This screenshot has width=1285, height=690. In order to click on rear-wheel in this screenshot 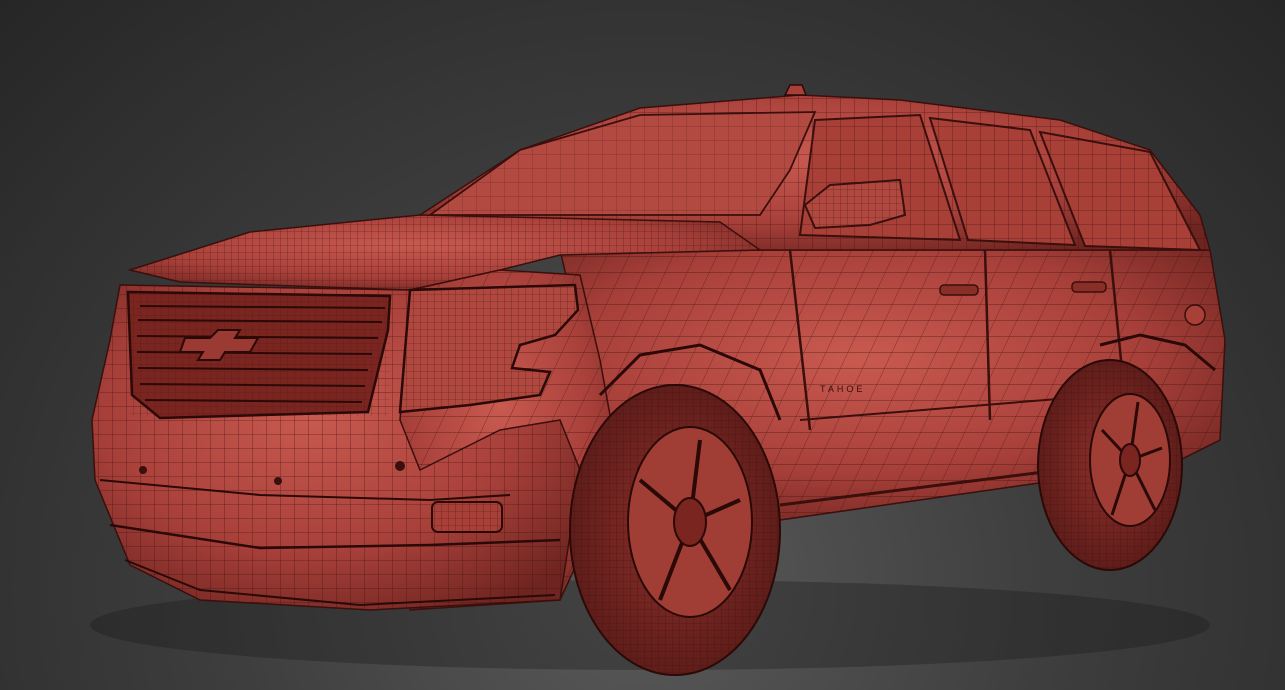, I will do `click(1110, 465)`.